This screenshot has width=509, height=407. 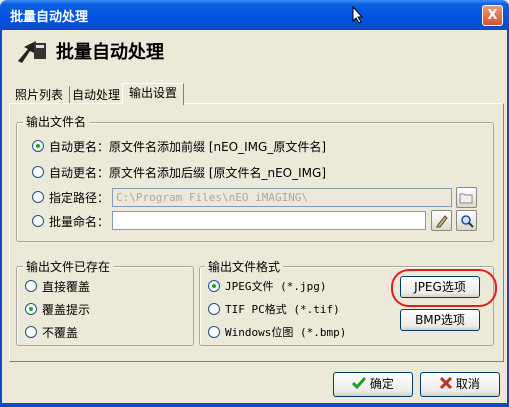 I want to click on file-exists-group-label: 输出文件已存在, so click(x=68, y=266).